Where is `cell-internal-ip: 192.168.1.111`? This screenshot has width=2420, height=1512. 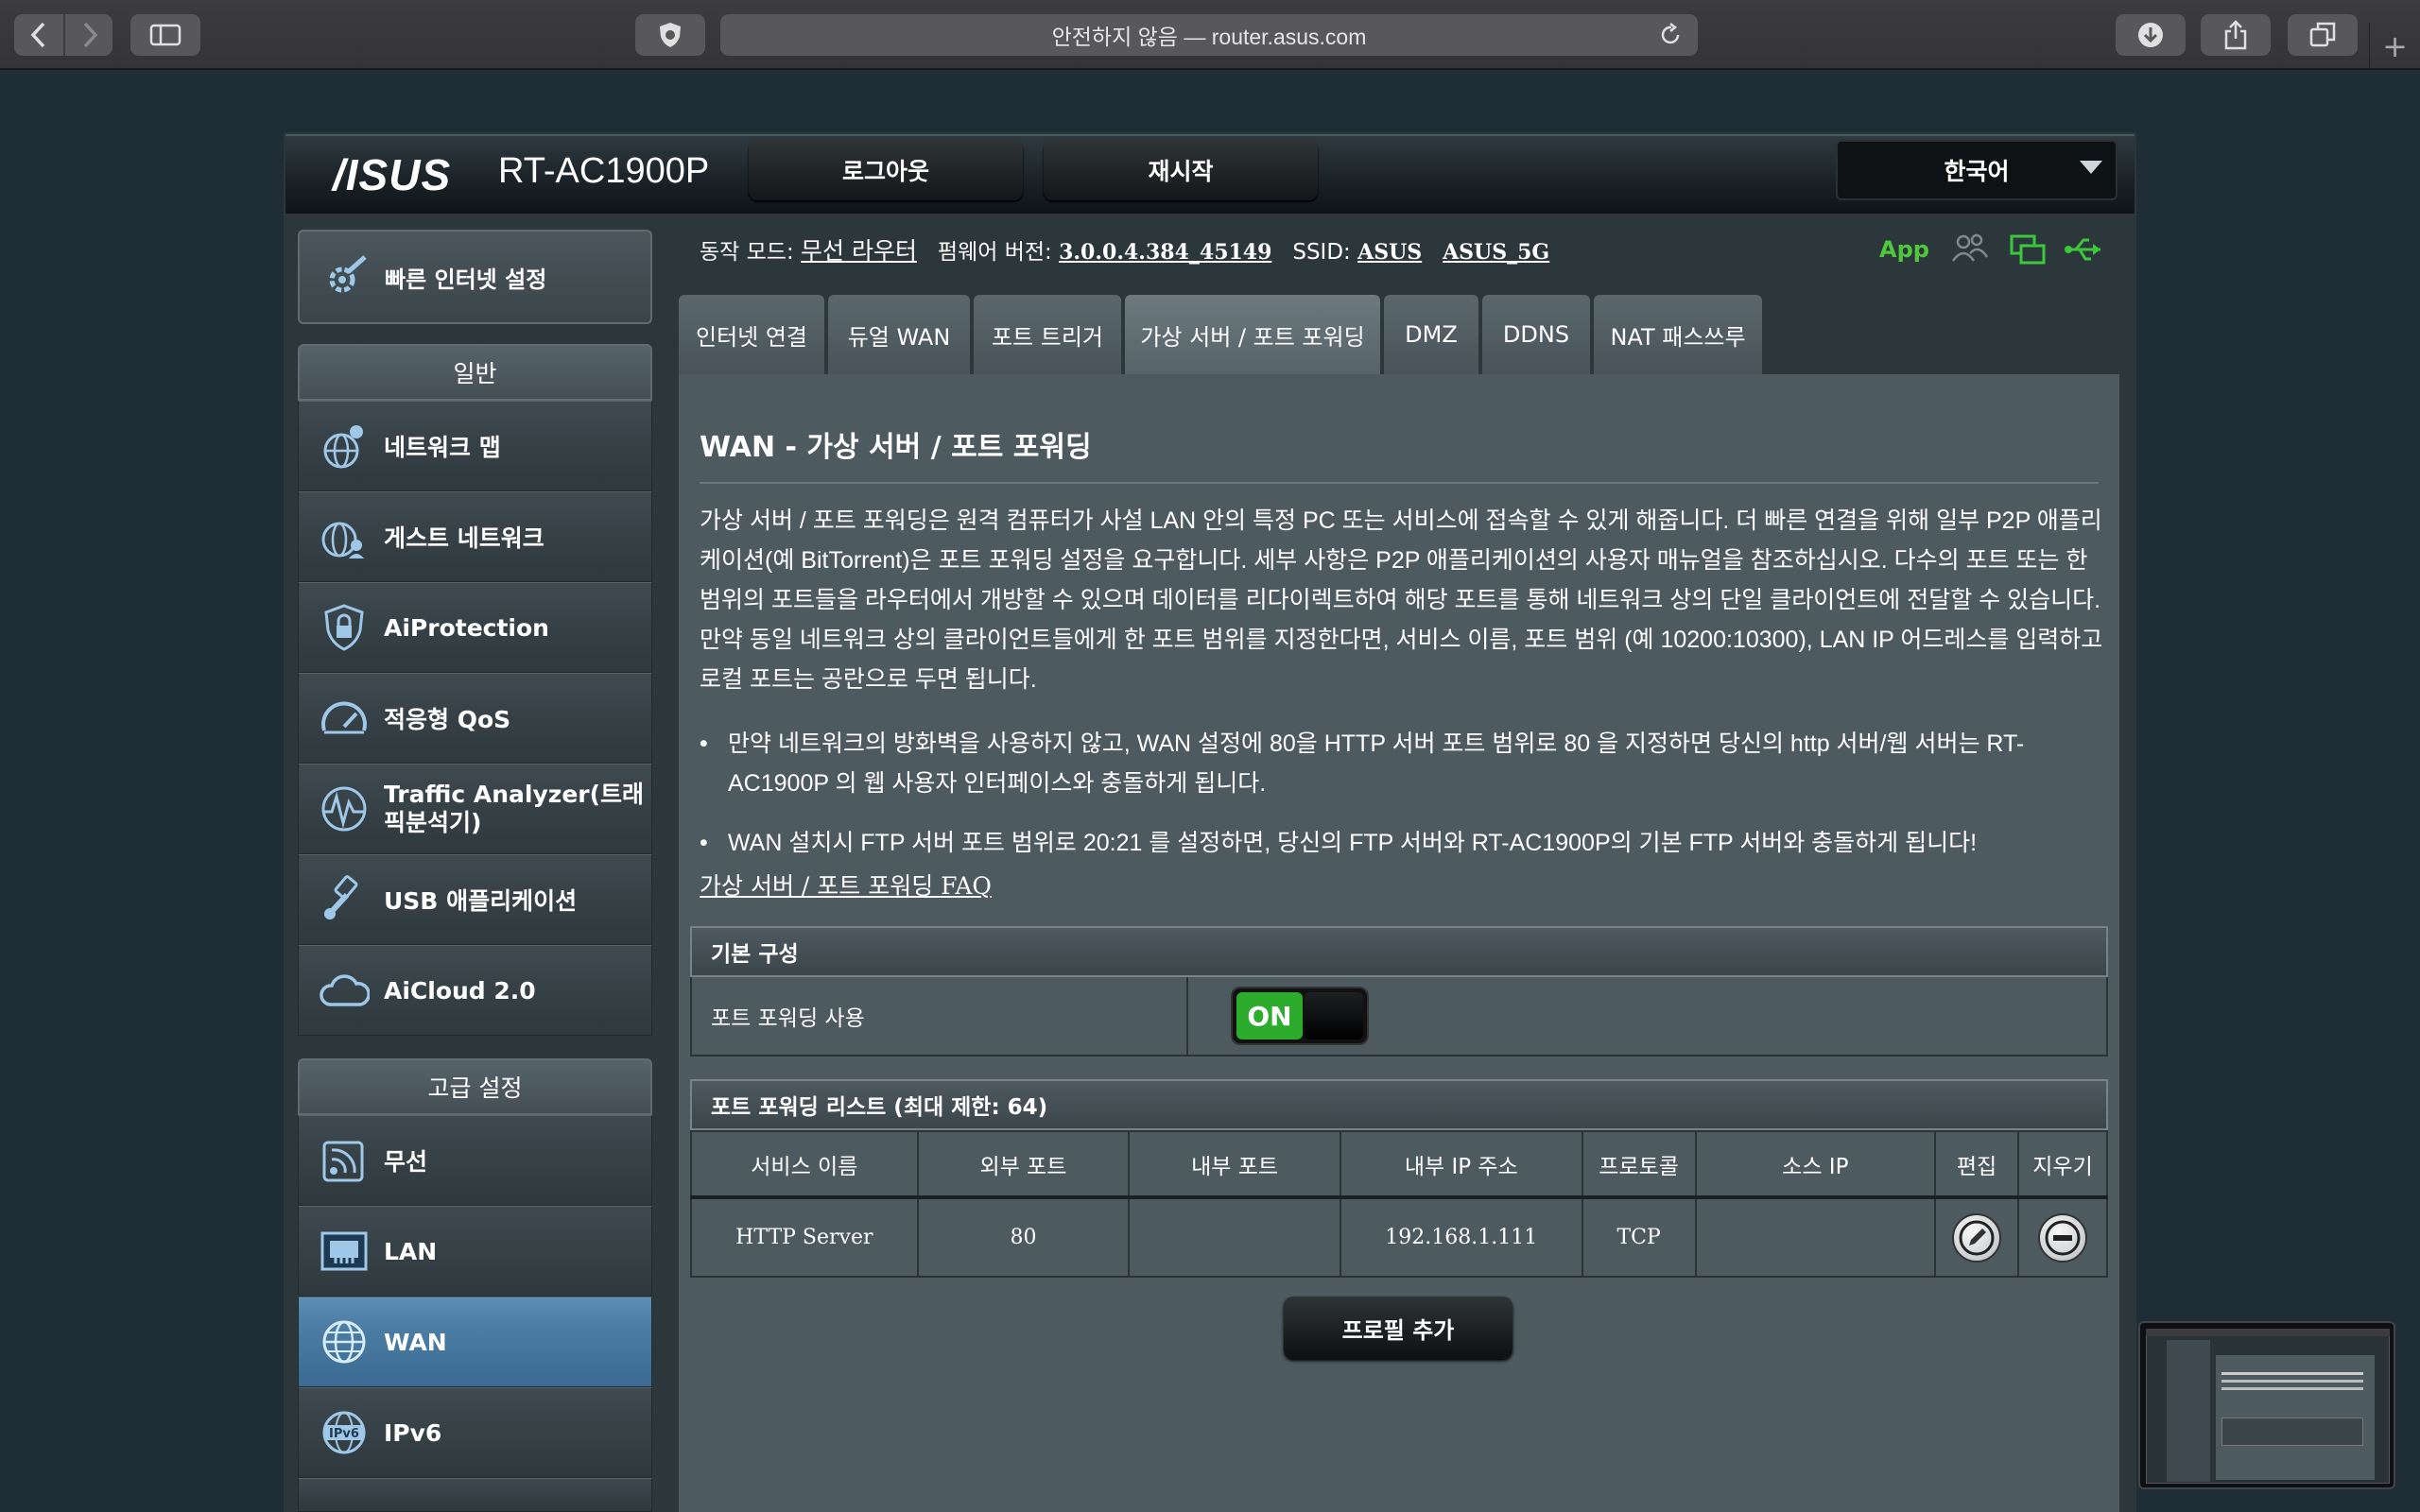 cell-internal-ip: 192.168.1.111 is located at coordinates (1461, 1237).